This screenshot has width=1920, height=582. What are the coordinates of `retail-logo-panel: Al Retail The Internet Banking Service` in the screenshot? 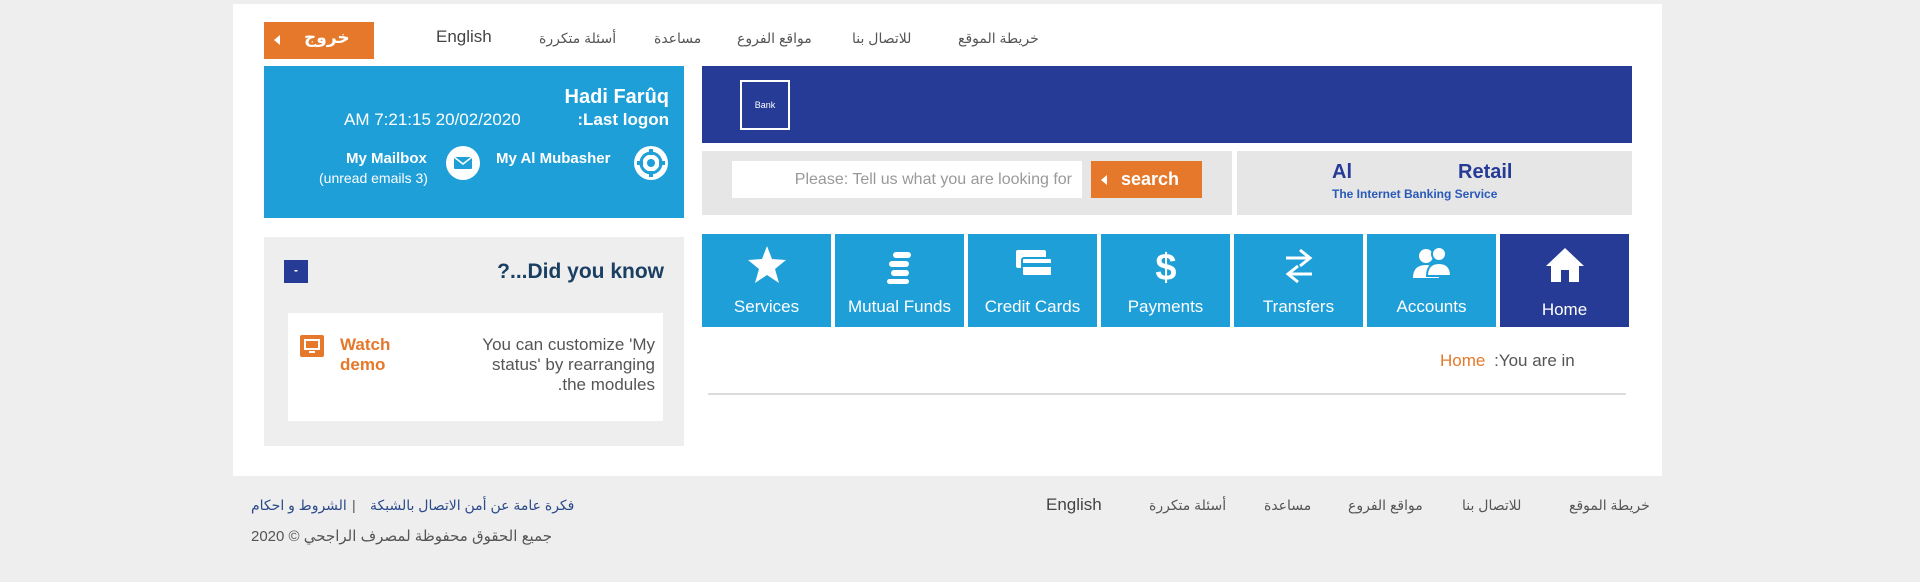 It's located at (1434, 183).